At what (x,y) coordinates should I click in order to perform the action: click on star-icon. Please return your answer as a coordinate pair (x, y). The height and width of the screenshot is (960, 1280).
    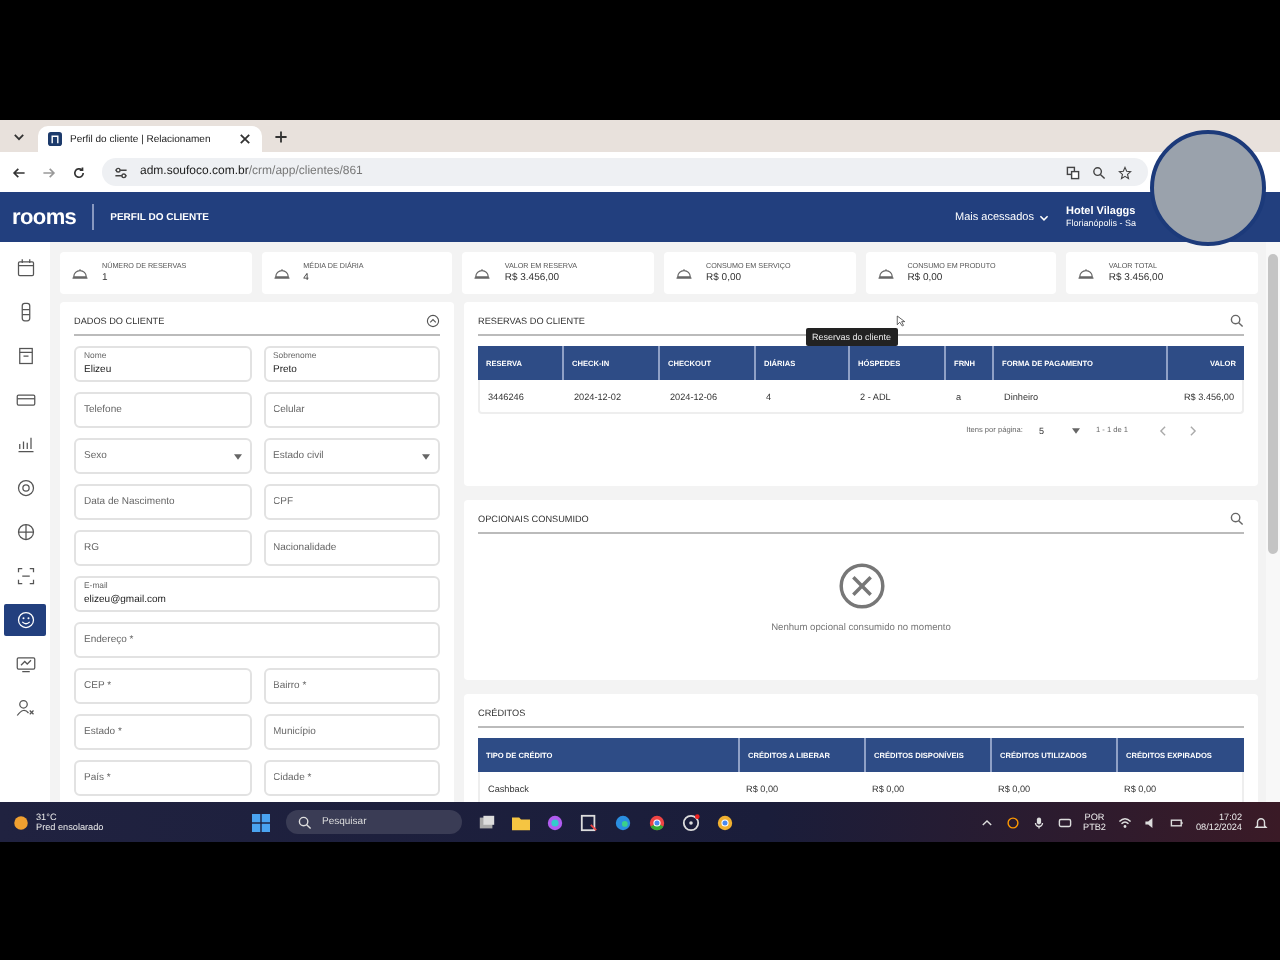
    Looking at the image, I should click on (1125, 172).